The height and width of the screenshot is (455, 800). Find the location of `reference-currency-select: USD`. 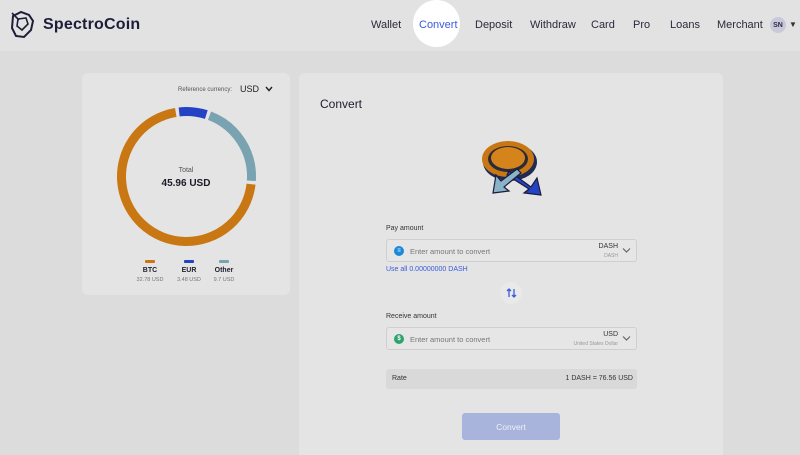

reference-currency-select: USD is located at coordinates (256, 89).